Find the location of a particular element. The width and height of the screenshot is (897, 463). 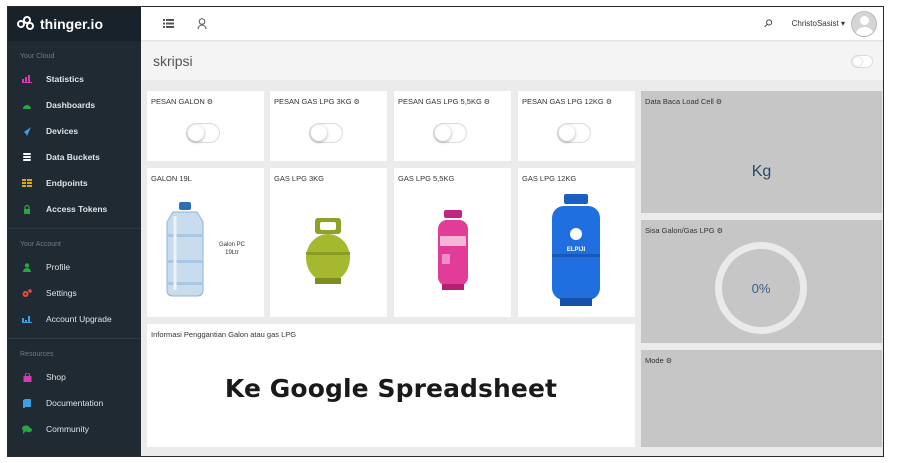

sidebar-item-label: Data Buckets is located at coordinates (73, 157).